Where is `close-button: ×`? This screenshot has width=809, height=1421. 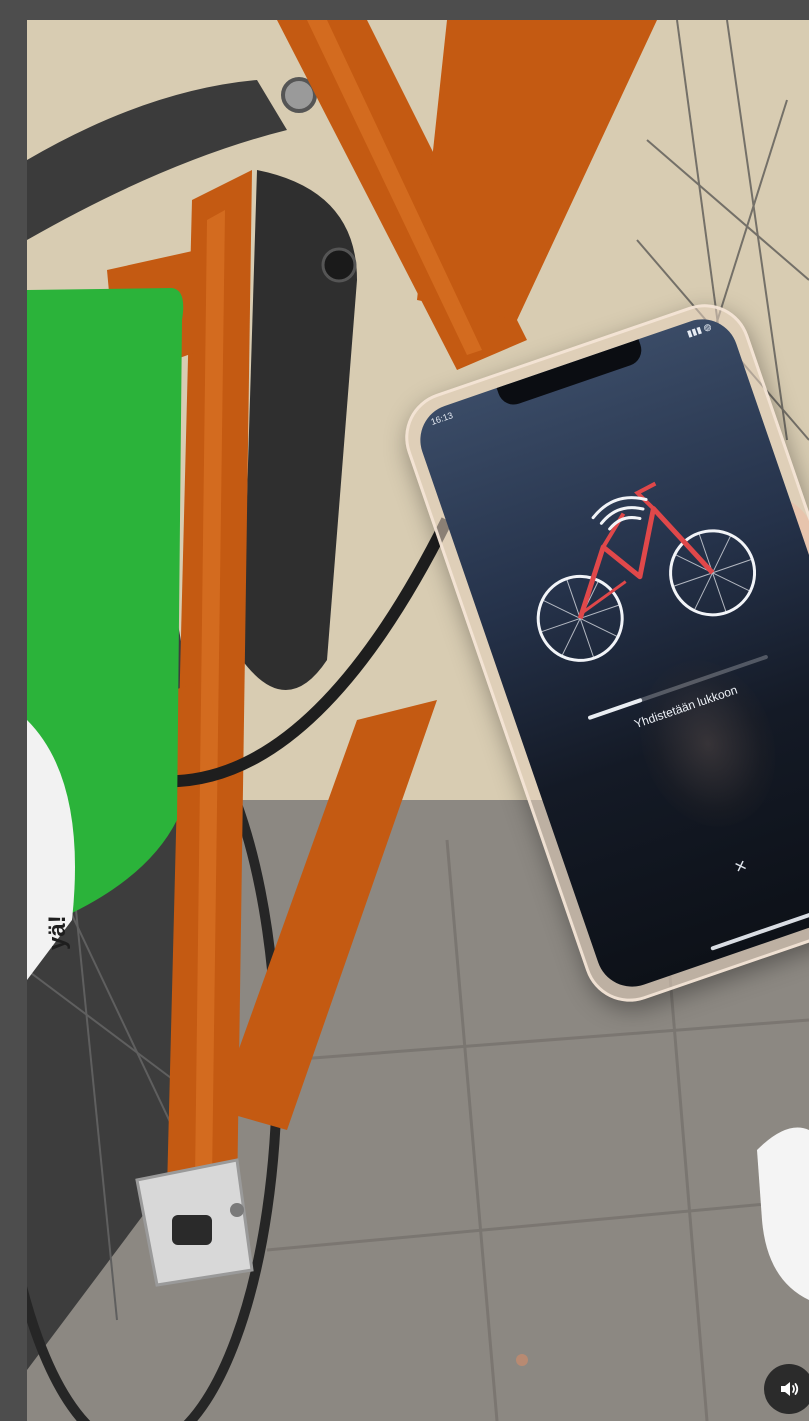 close-button: × is located at coordinates (741, 866).